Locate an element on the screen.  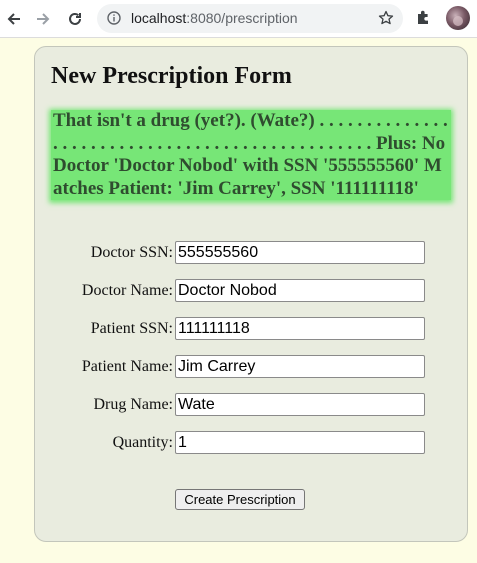
forward-arrow-icon is located at coordinates (43, 19).